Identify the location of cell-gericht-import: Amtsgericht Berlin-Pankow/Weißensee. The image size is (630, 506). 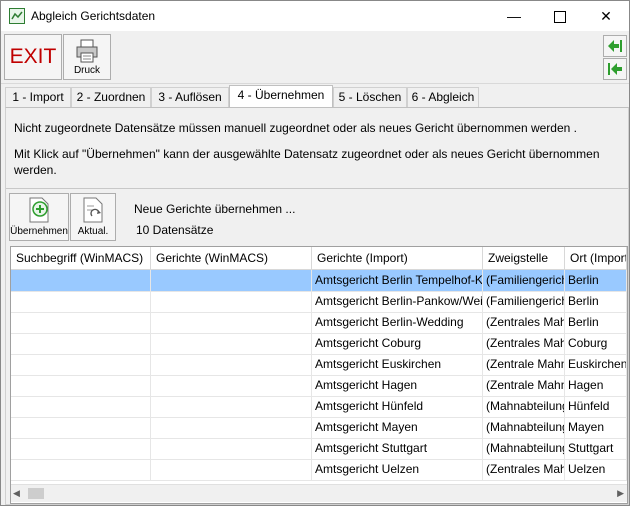
(397, 301).